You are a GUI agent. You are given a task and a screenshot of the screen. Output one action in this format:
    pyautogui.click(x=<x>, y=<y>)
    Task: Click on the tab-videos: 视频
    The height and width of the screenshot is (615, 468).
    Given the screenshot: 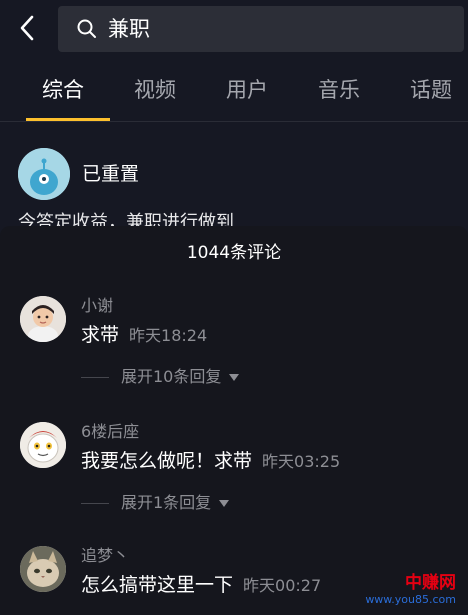 What is the action you would take?
    pyautogui.click(x=155, y=90)
    